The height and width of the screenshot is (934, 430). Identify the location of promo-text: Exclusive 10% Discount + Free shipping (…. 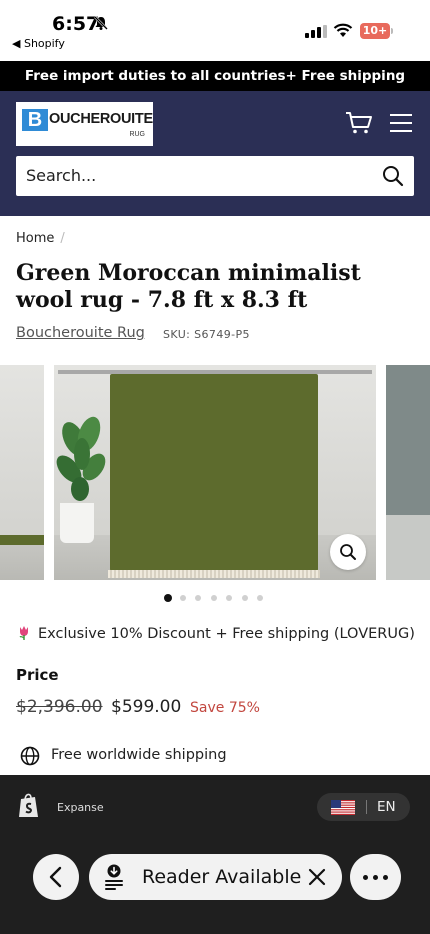
(226, 634).